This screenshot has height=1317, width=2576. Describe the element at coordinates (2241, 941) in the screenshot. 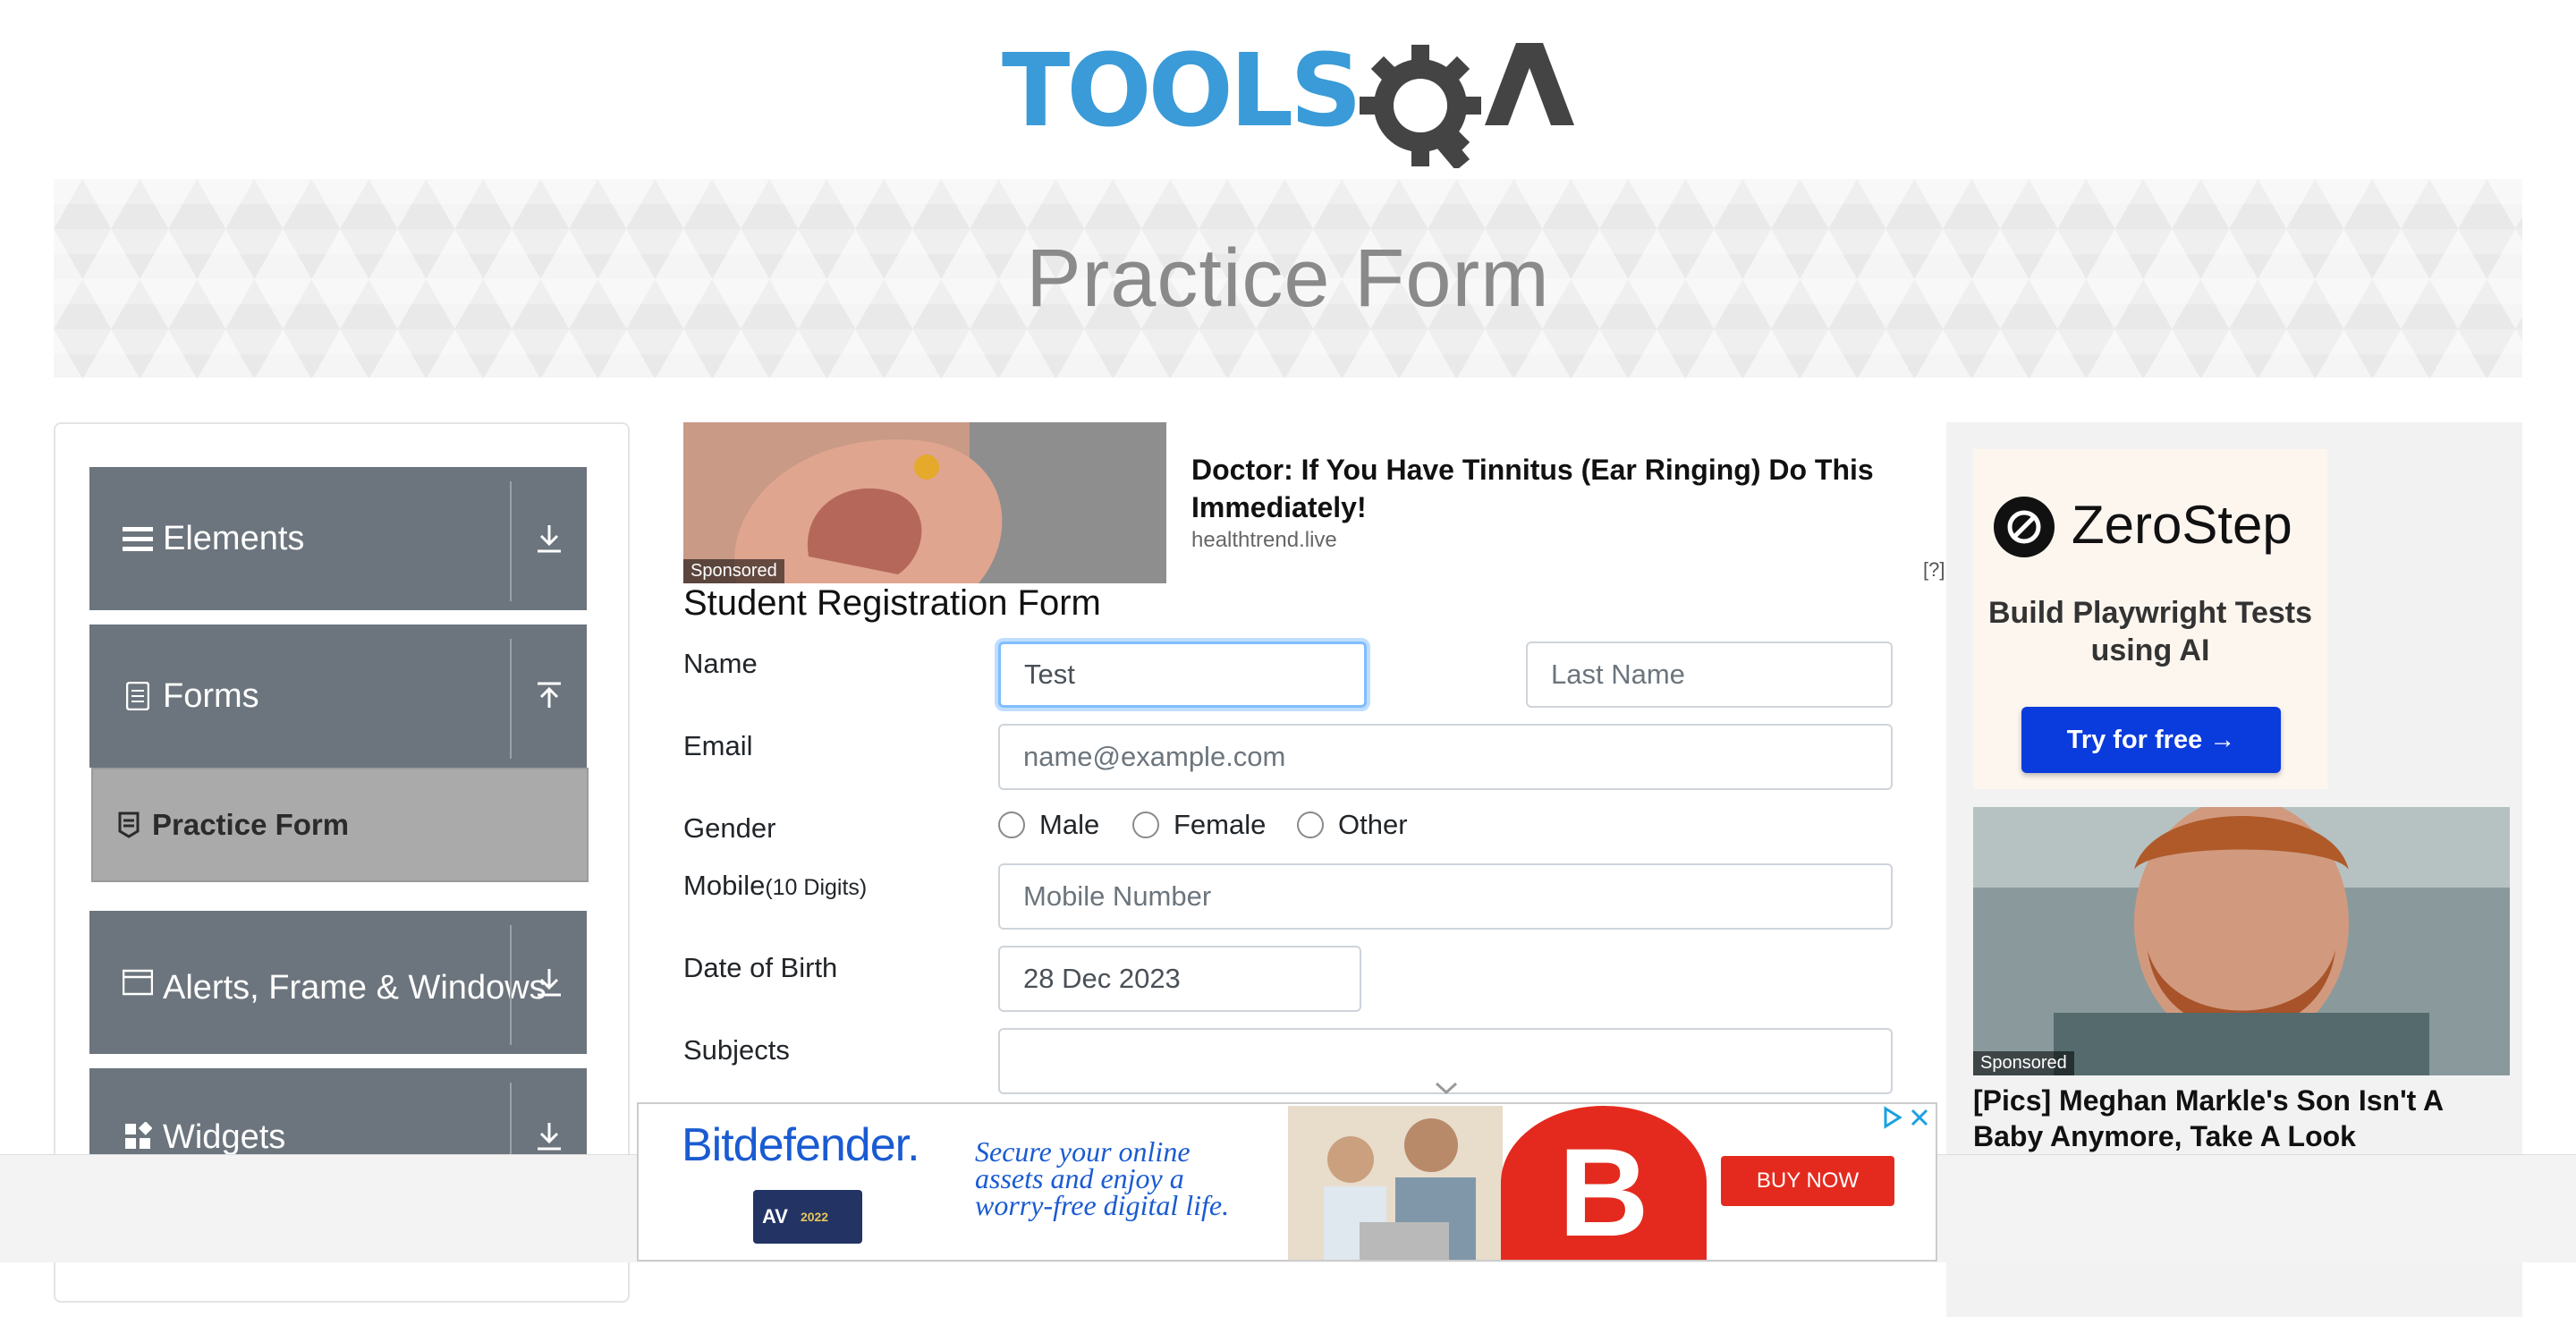

I see `ad-image-portrait: Sponsored` at that location.